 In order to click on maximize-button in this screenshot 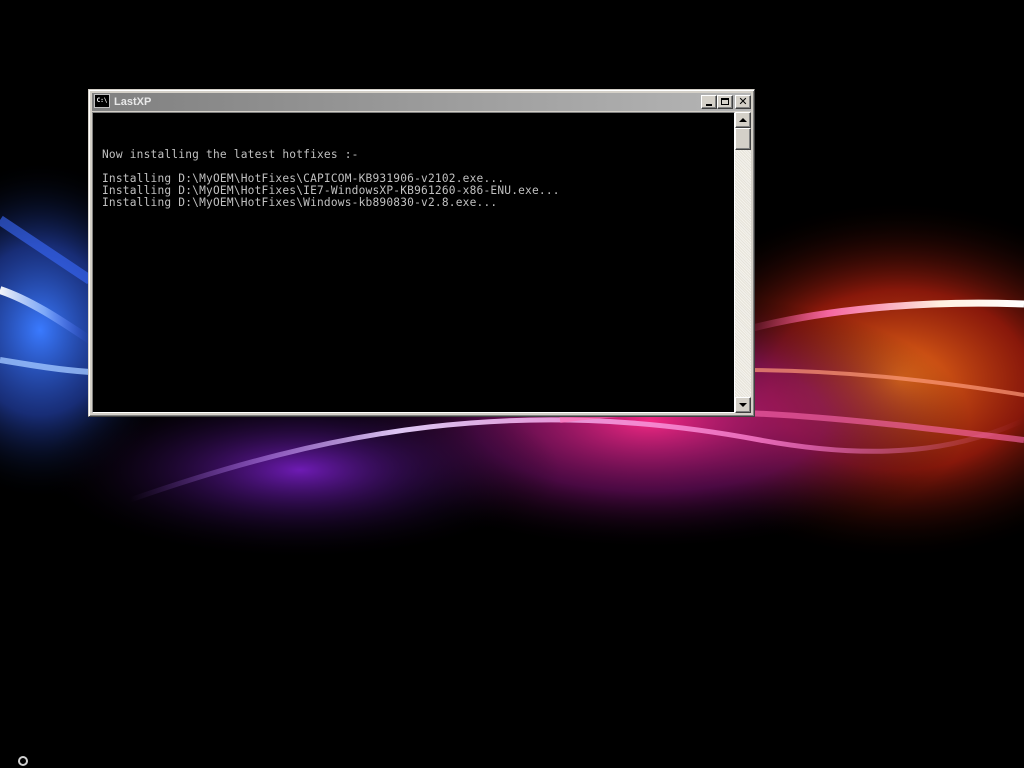, I will do `click(725, 102)`.